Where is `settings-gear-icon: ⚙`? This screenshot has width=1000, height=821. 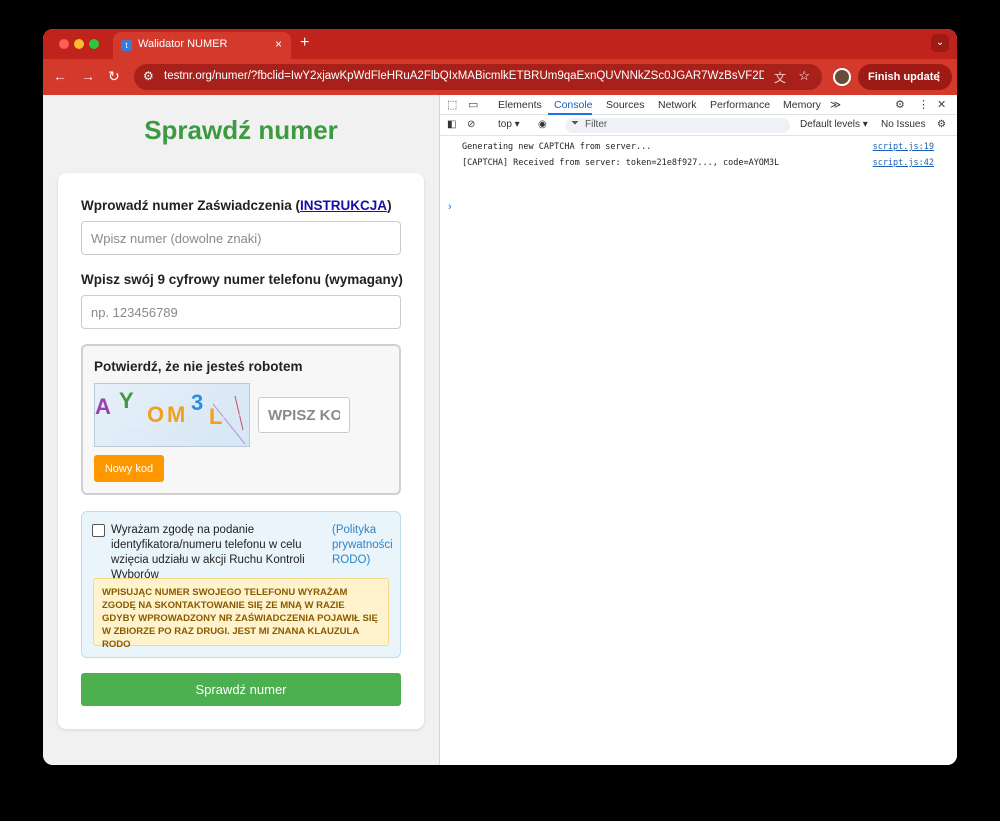
settings-gear-icon: ⚙ is located at coordinates (900, 104).